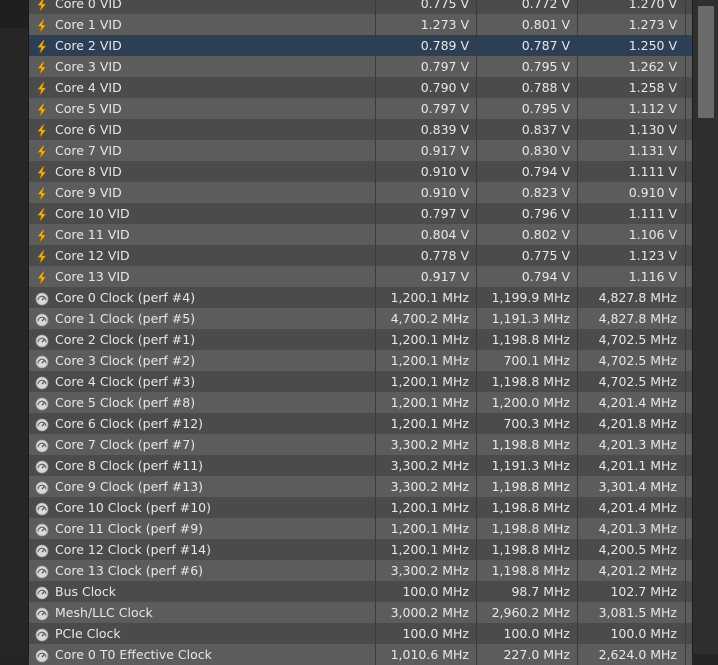 This screenshot has height=665, width=718. Describe the element at coordinates (202, 339) in the screenshot. I see `sensor-name-cell: Core 2 Clock (perf #1)` at that location.